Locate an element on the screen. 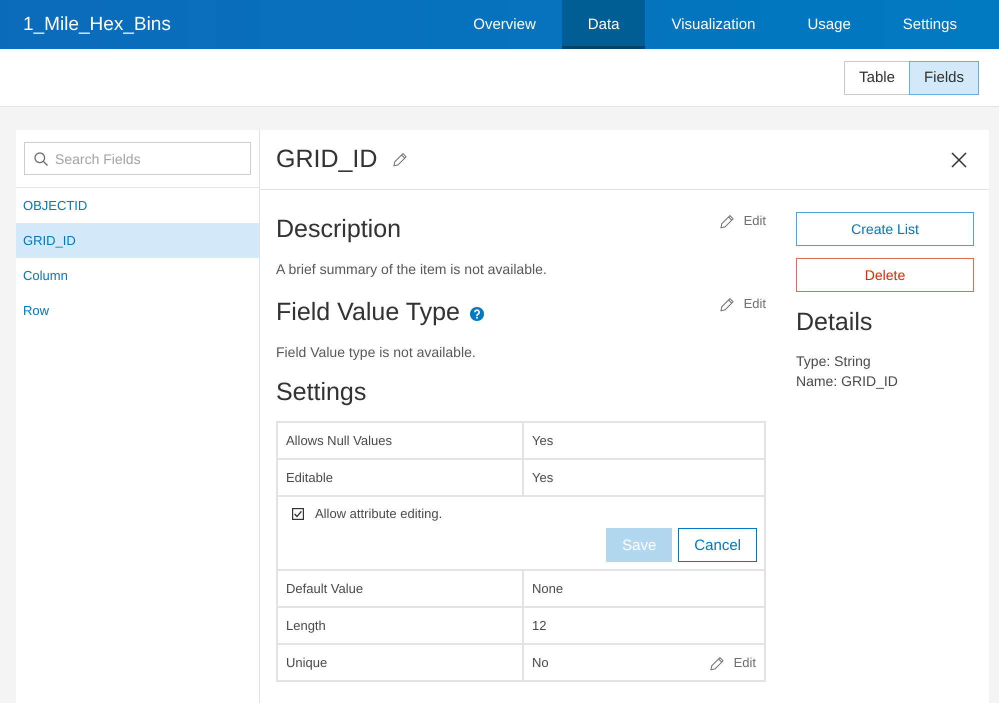 The height and width of the screenshot is (703, 999). checkbox is located at coordinates (298, 514).